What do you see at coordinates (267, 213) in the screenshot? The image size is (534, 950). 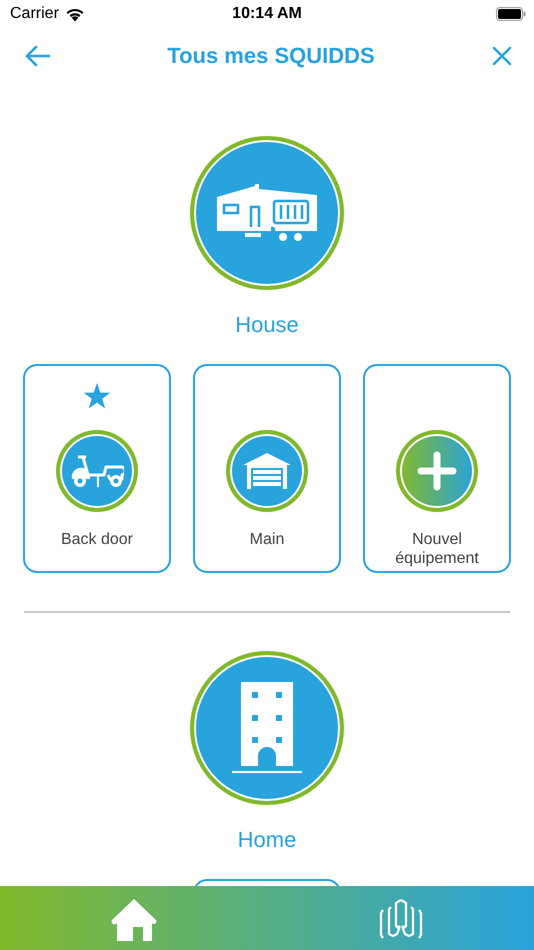 I see `mobile-home-icon` at bounding box center [267, 213].